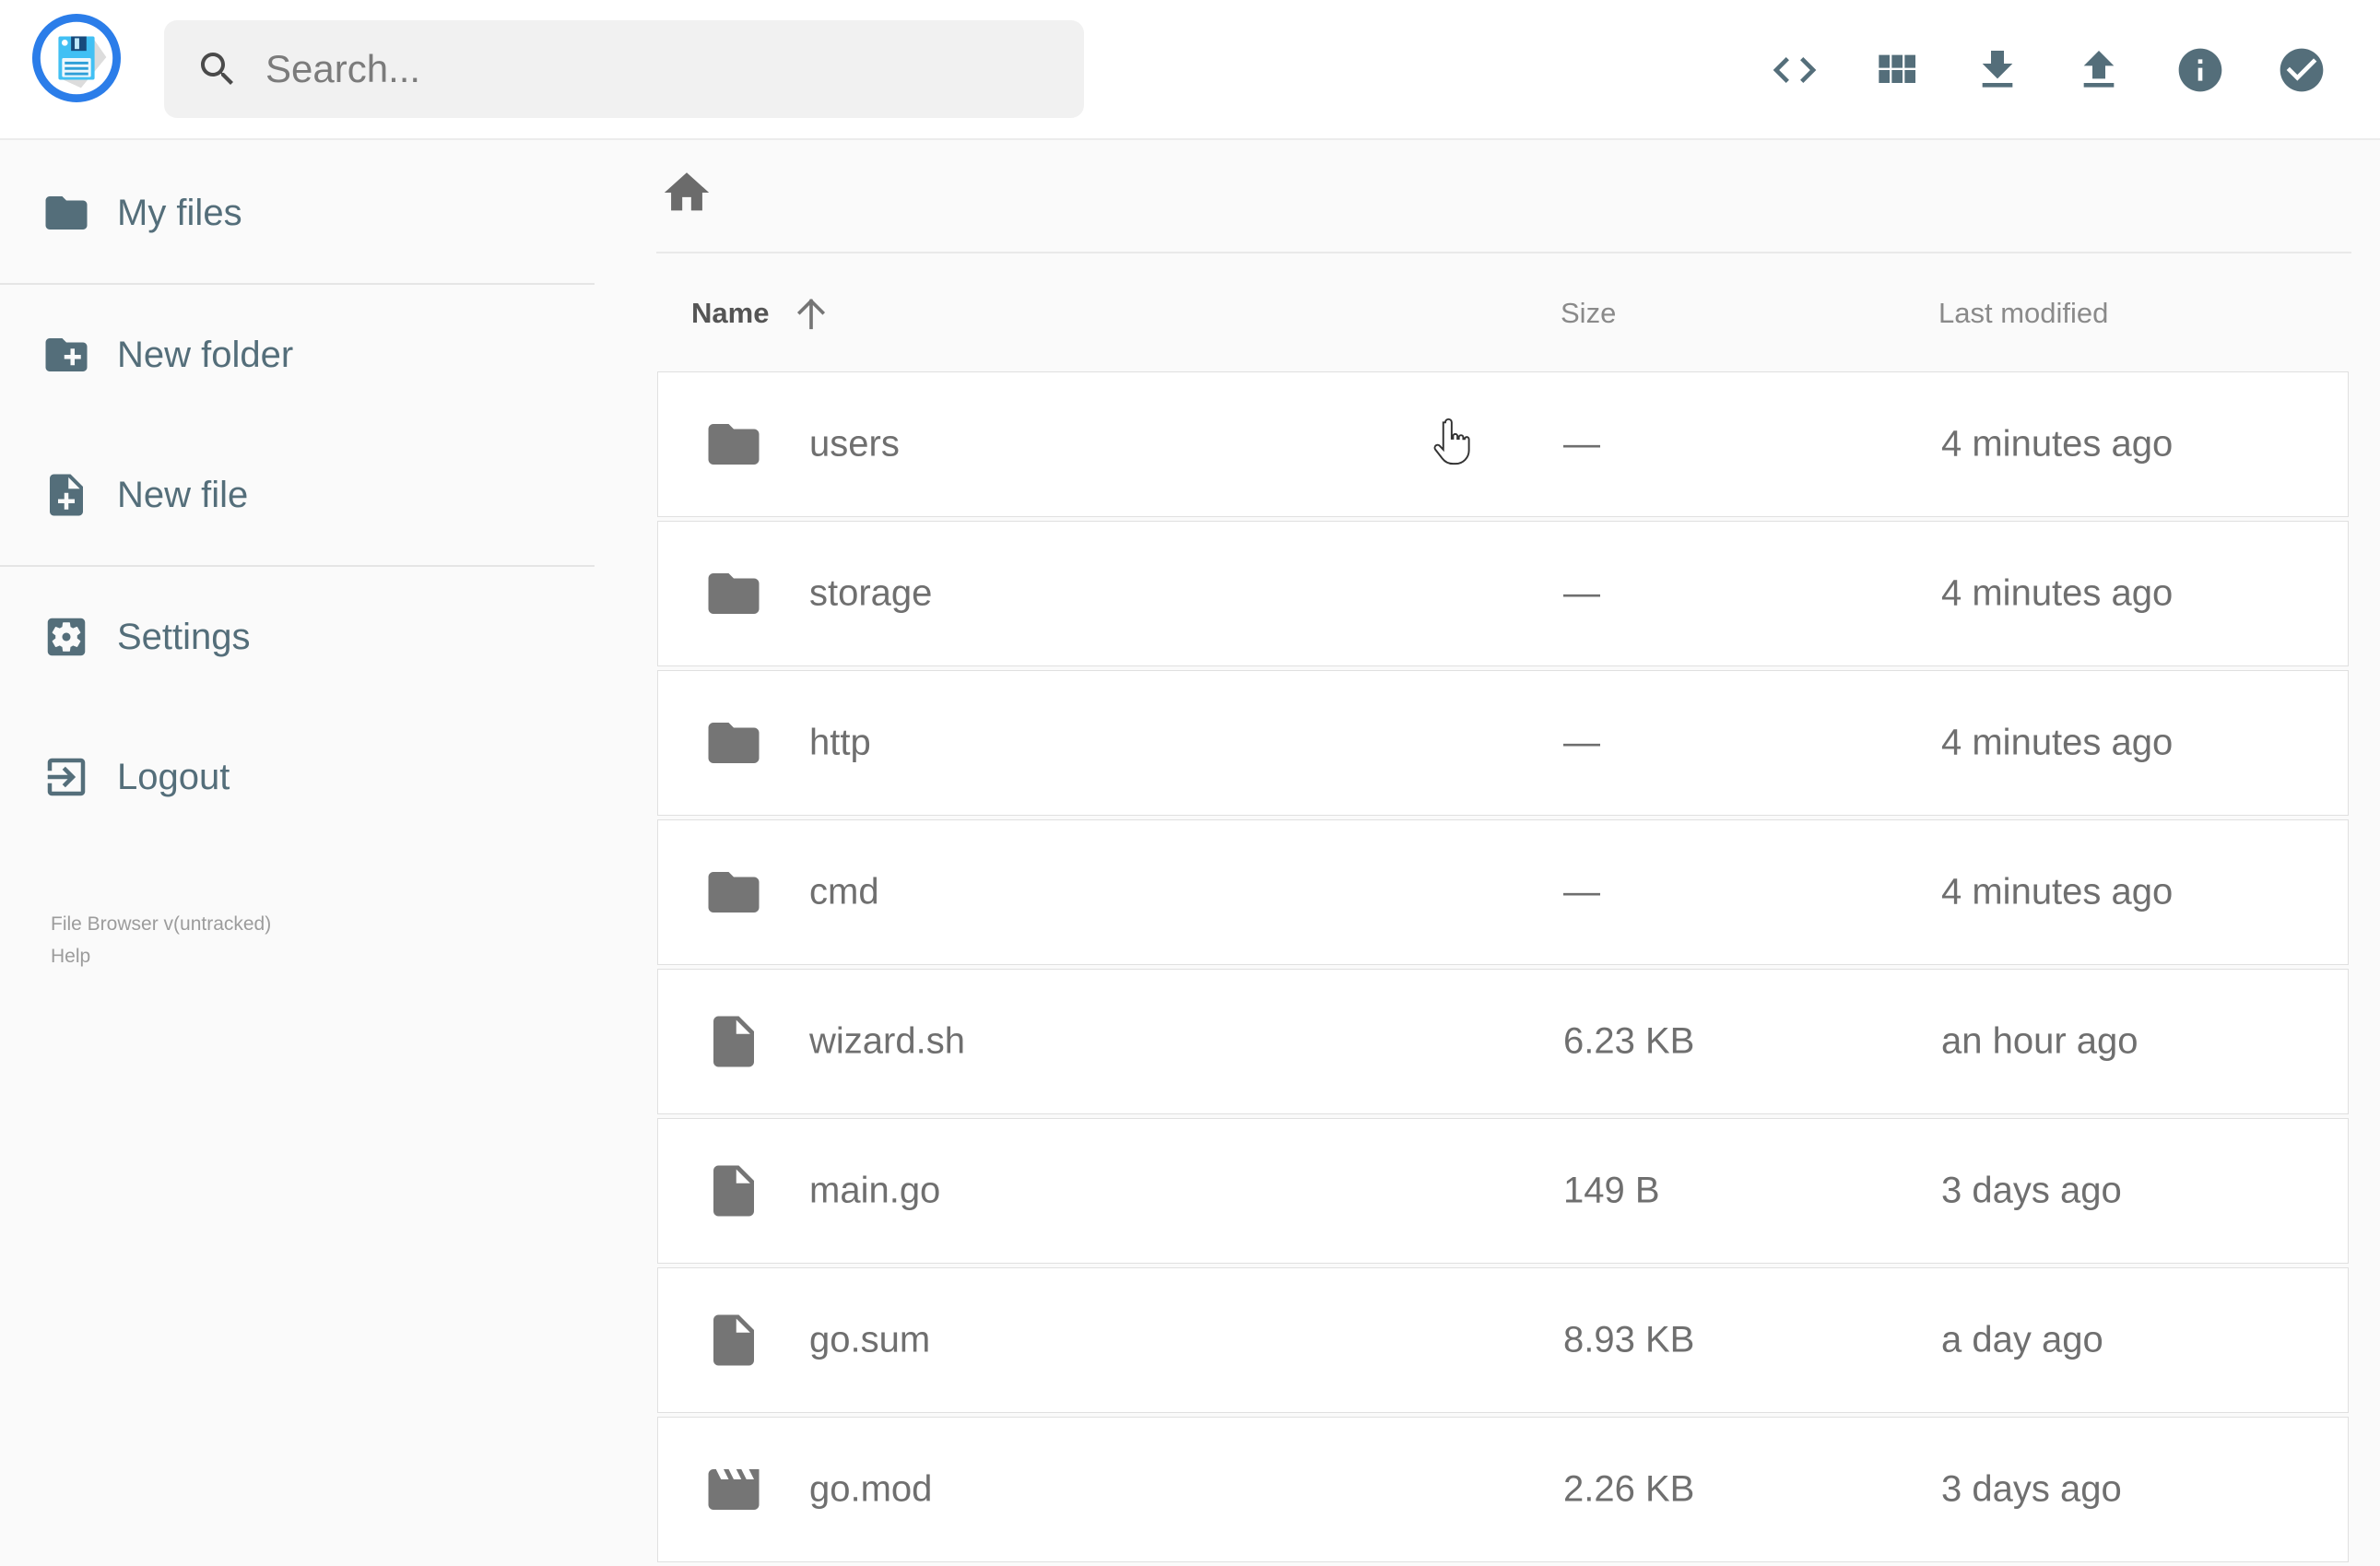 Image resolution: width=2380 pixels, height=1566 pixels. What do you see at coordinates (730, 313) in the screenshot?
I see `column-header-name: Name` at bounding box center [730, 313].